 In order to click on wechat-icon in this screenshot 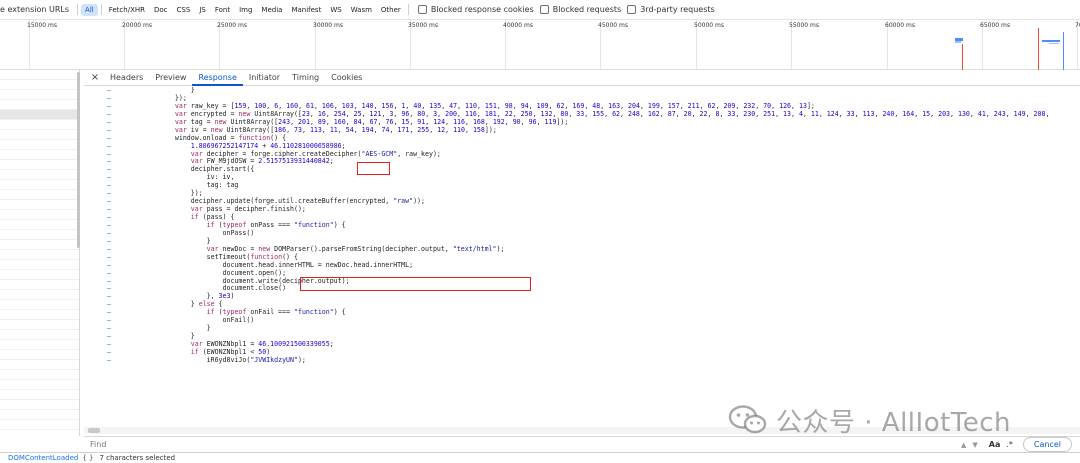, I will do `click(747, 419)`.